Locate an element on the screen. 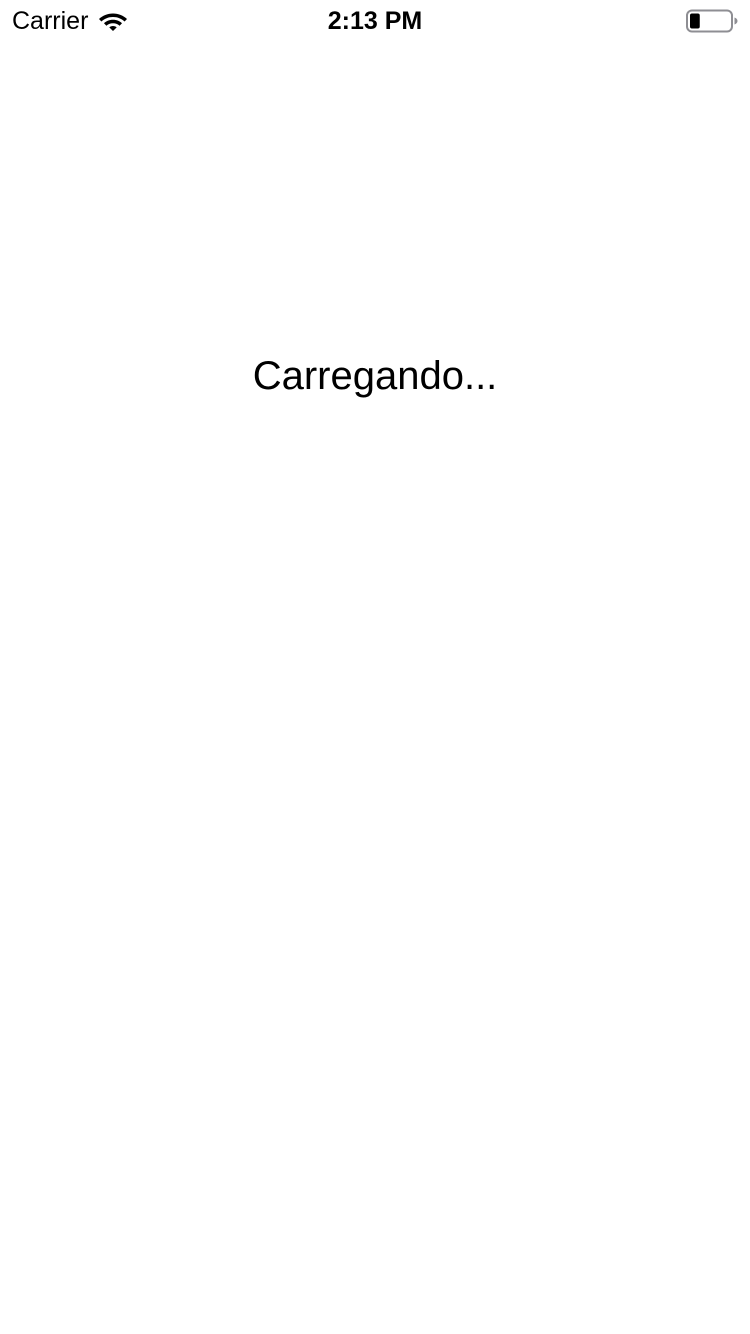 This screenshot has height=1334, width=750. status-time: 2:13 PM is located at coordinates (375, 21).